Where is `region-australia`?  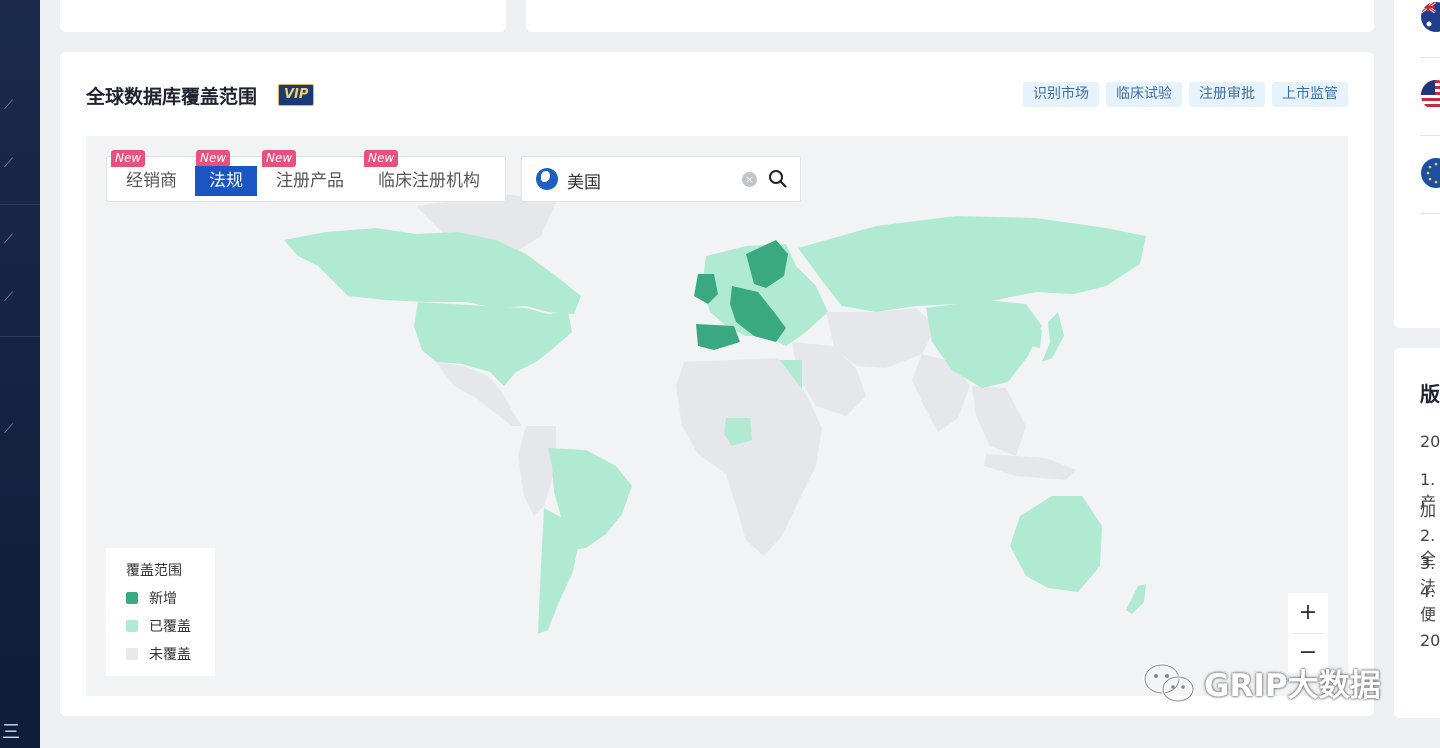
region-australia is located at coordinates (1056, 544).